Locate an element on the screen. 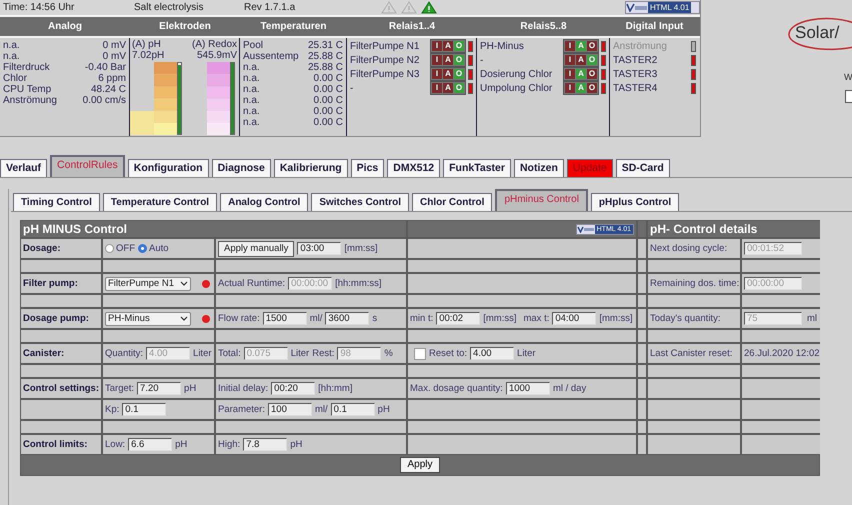 Image resolution: width=852 pixels, height=505 pixels. caret-icon is located at coordinates (184, 318).